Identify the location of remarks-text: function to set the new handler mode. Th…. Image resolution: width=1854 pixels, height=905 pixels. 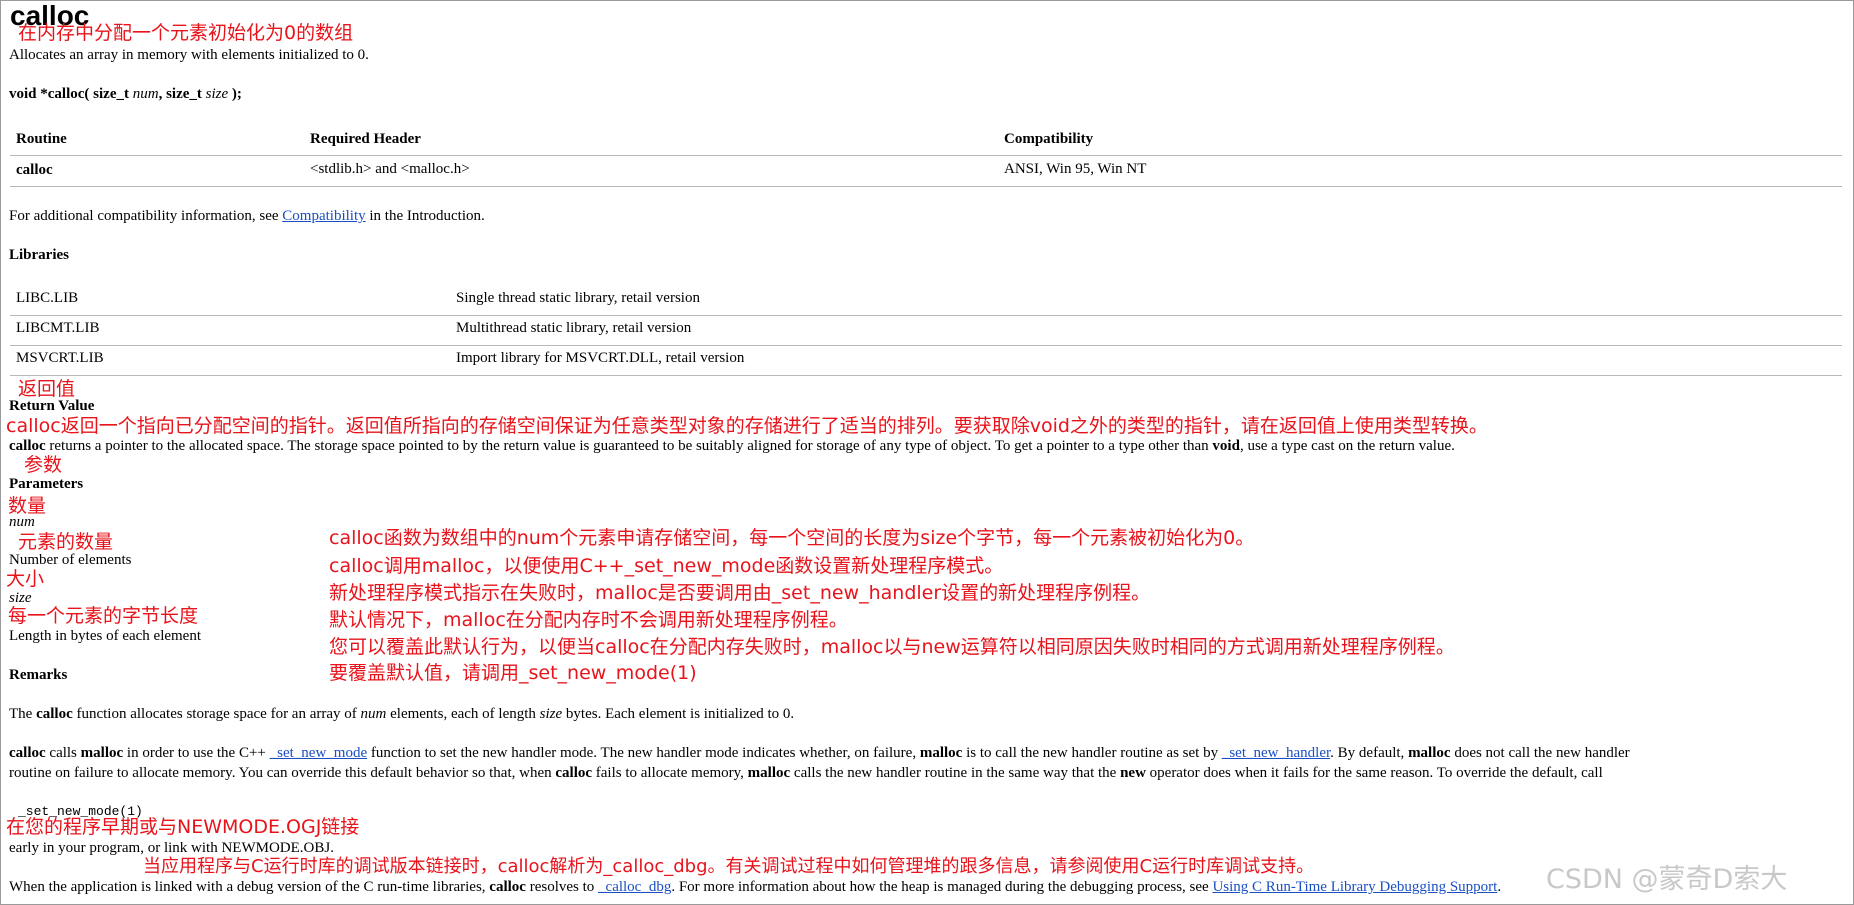
(643, 753).